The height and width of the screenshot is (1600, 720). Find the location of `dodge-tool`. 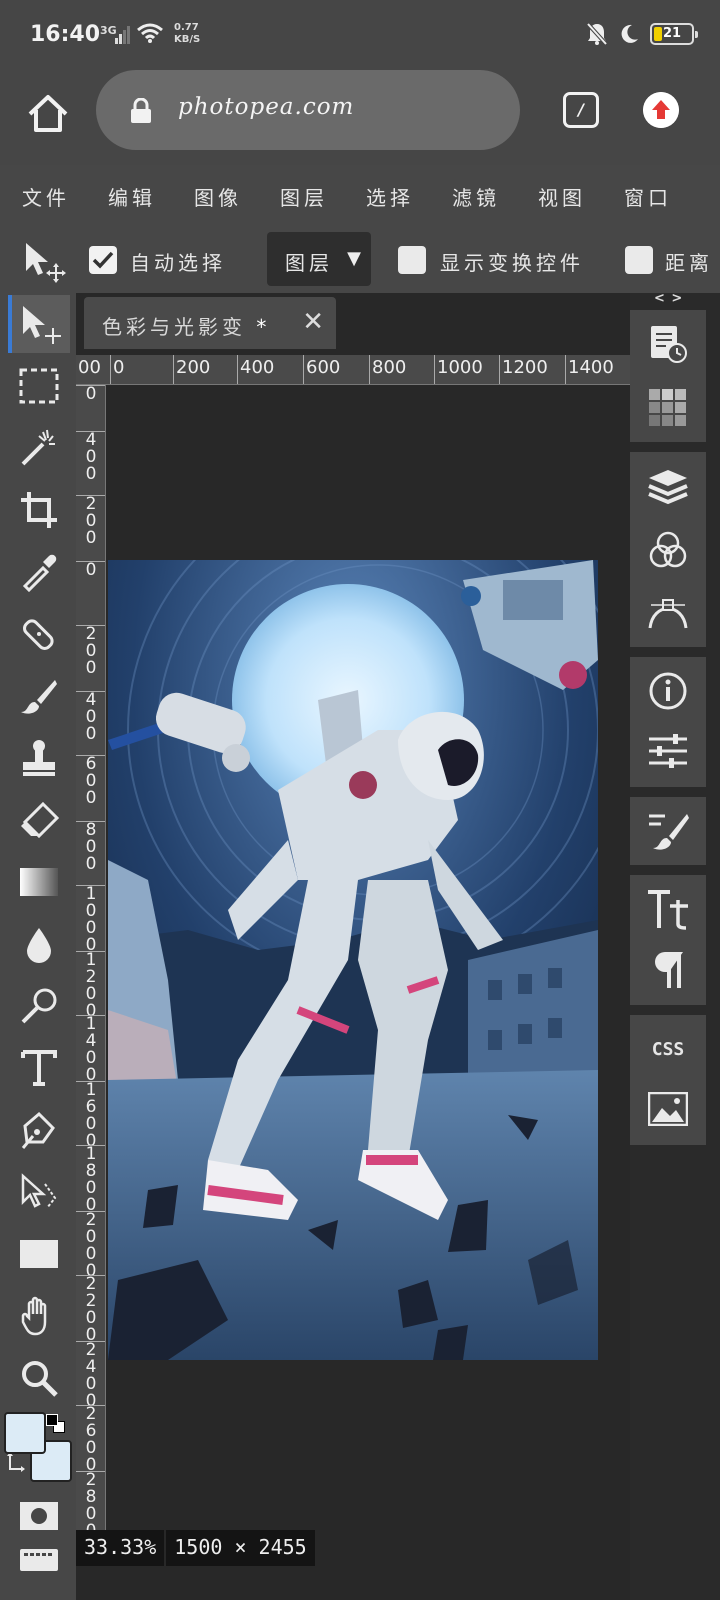

dodge-tool is located at coordinates (39, 1006).